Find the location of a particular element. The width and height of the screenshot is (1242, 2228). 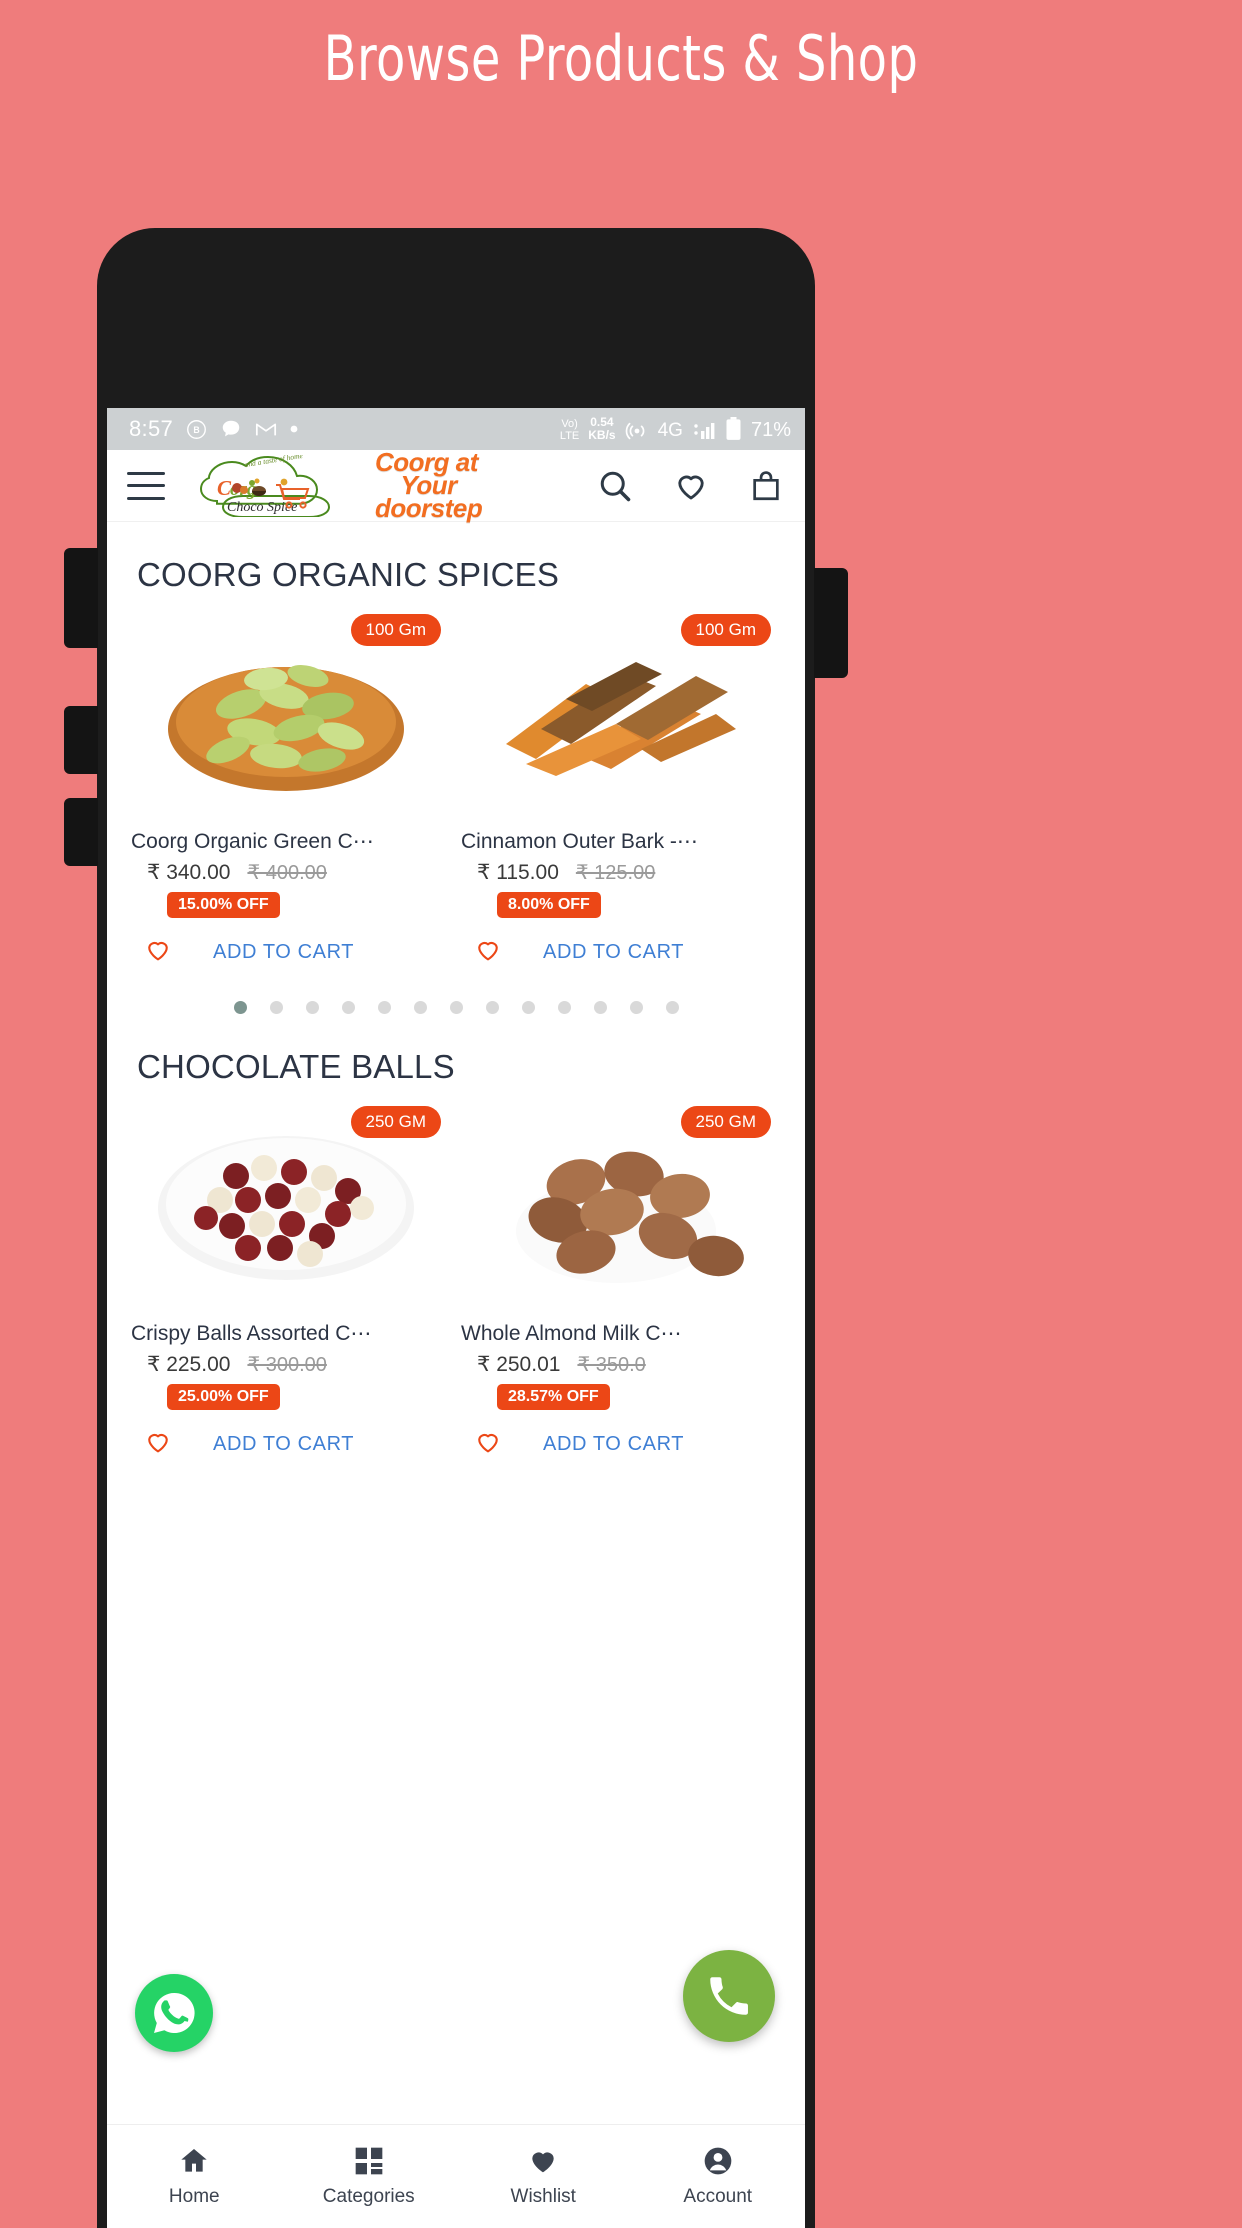

product-name: Crispy Balls Assorted C⋯ is located at coordinates (251, 1333).